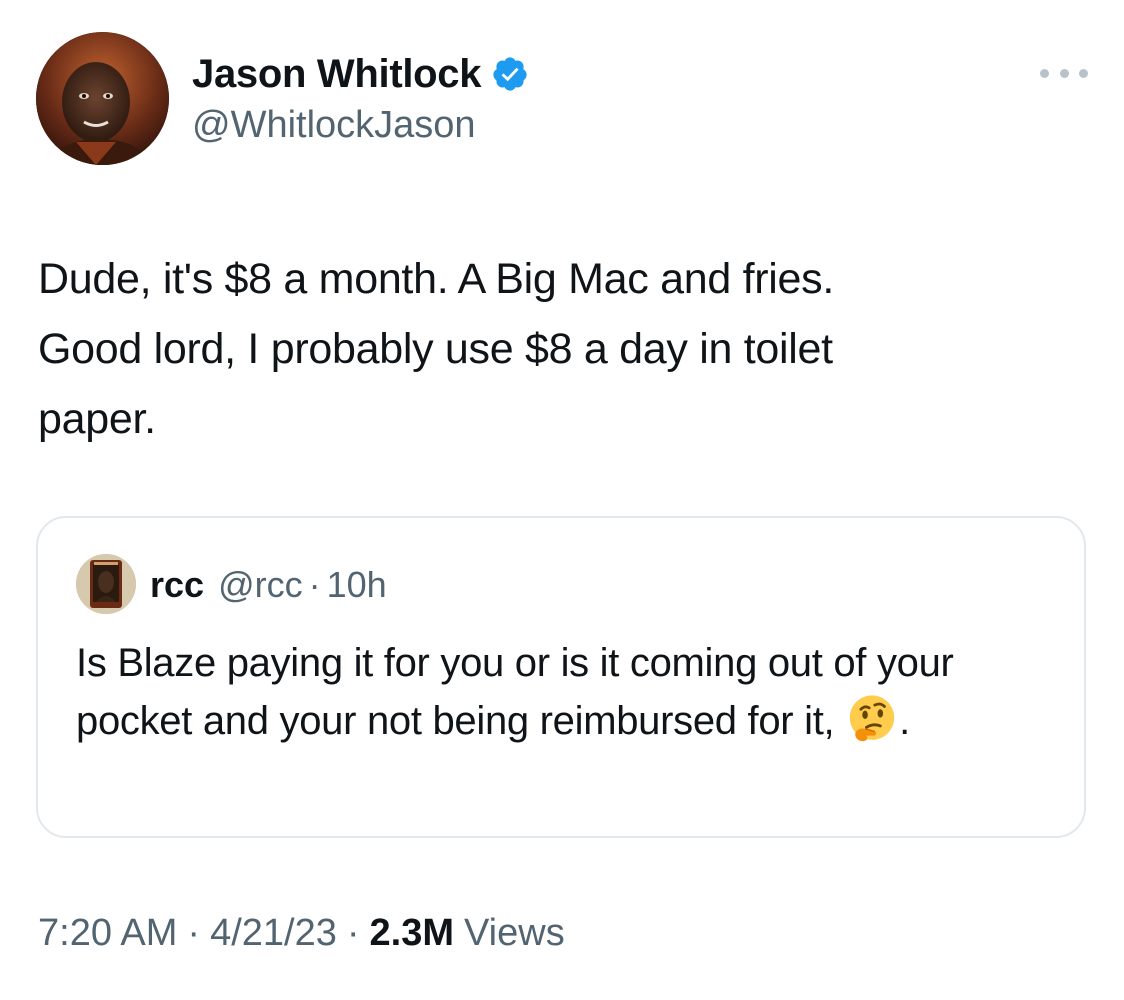 The width and height of the screenshot is (1124, 1000). I want to click on views-label: Views, so click(514, 933).